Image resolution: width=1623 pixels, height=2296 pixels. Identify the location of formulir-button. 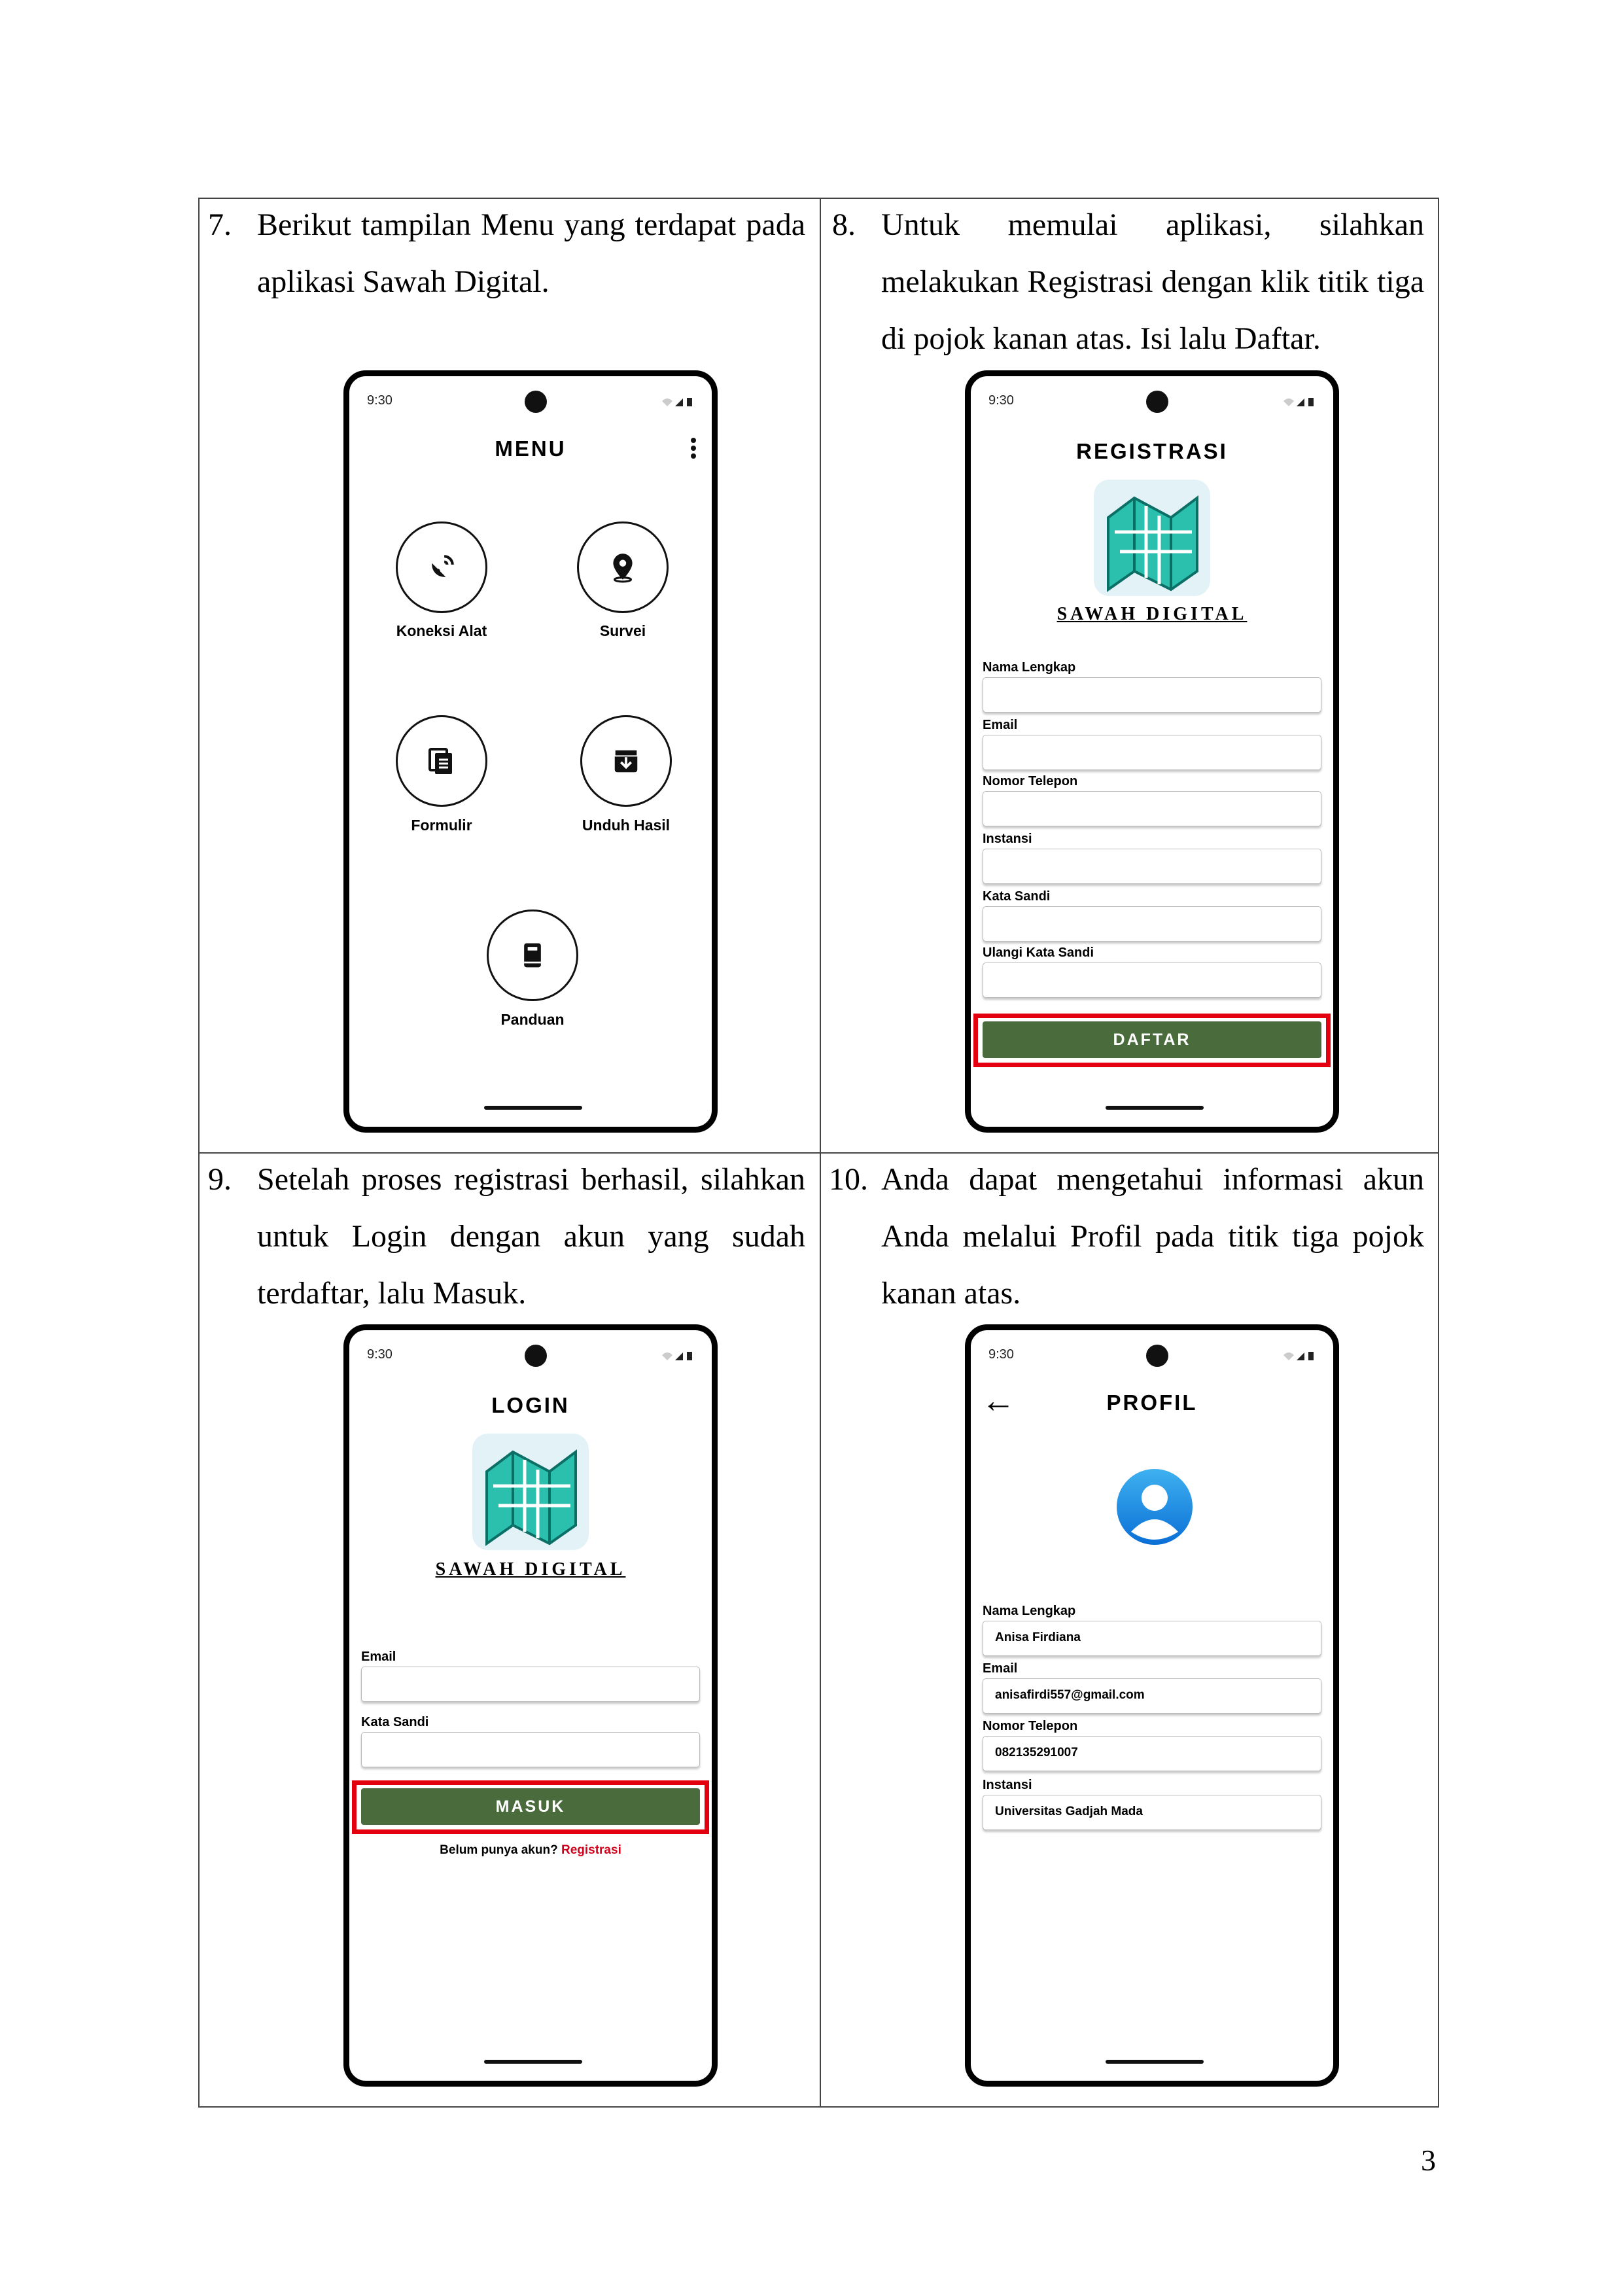
(442, 761).